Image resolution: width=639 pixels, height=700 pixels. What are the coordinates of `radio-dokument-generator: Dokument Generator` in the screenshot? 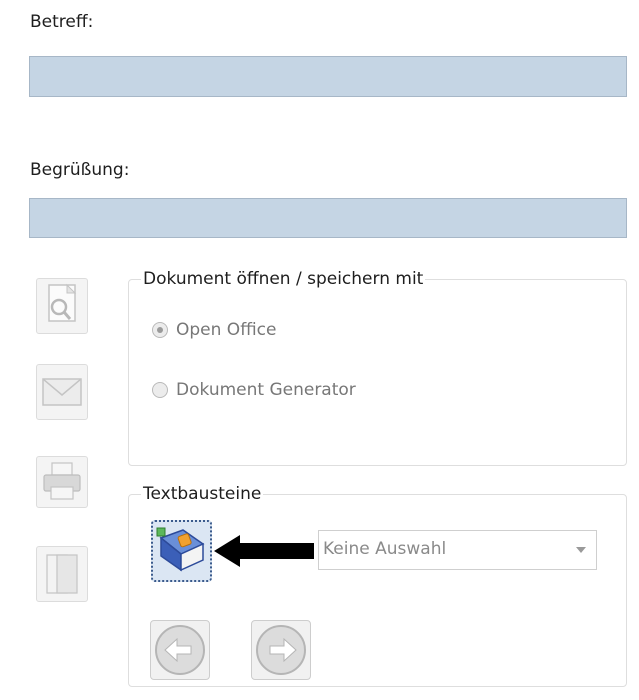 It's located at (254, 390).